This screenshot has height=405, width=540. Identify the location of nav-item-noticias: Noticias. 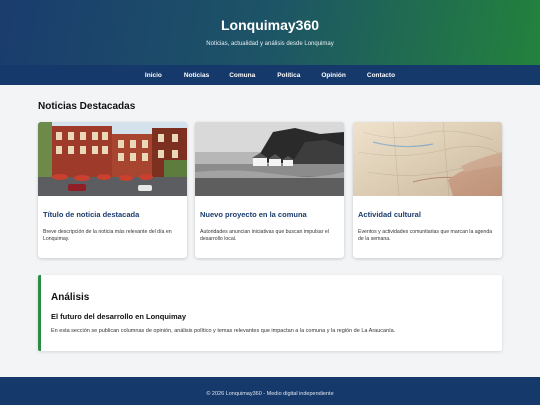
(196, 75).